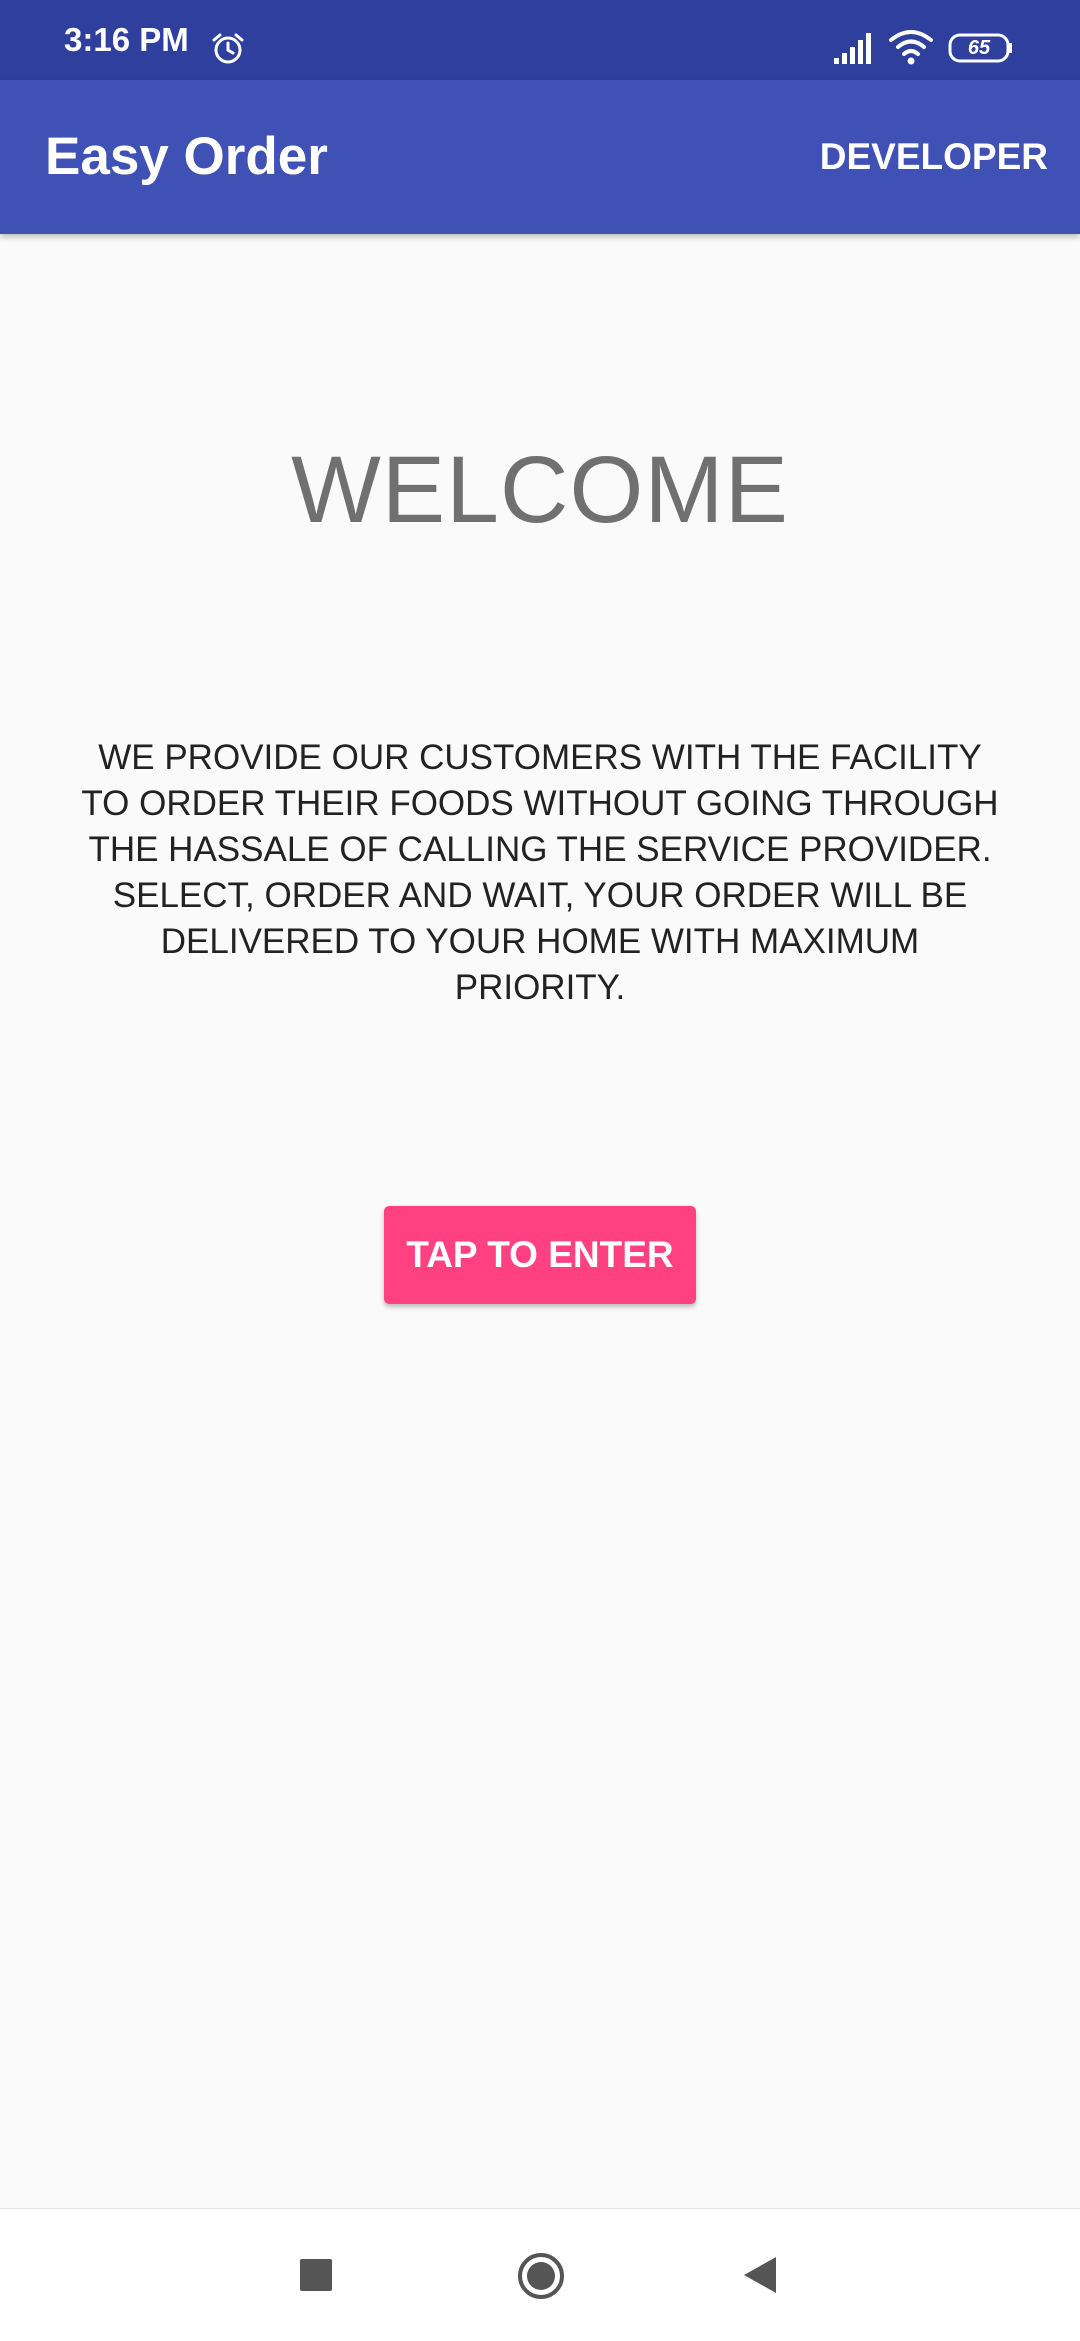  I want to click on battery-level: 65, so click(979, 48).